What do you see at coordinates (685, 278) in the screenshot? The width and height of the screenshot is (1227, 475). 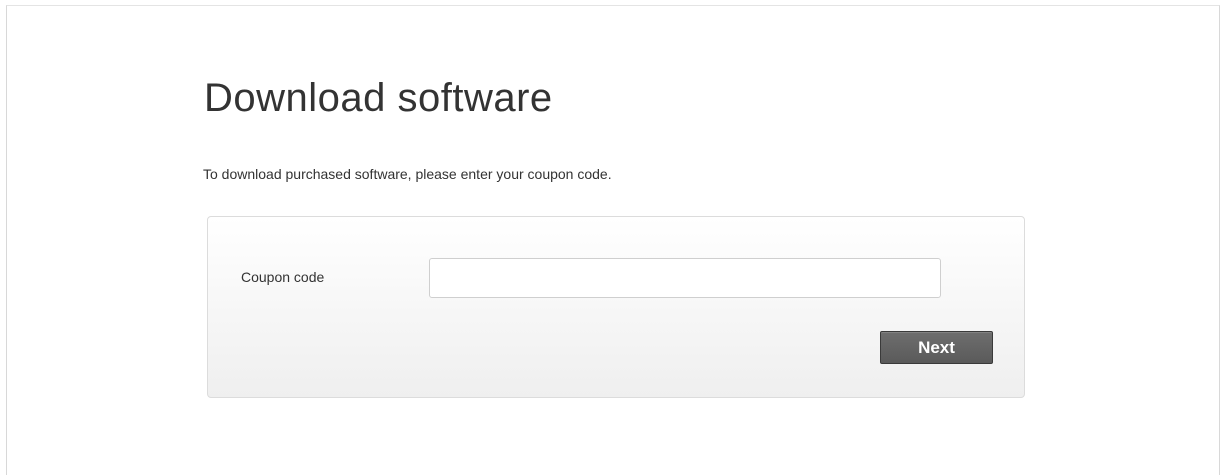 I see `coupon-code-input` at bounding box center [685, 278].